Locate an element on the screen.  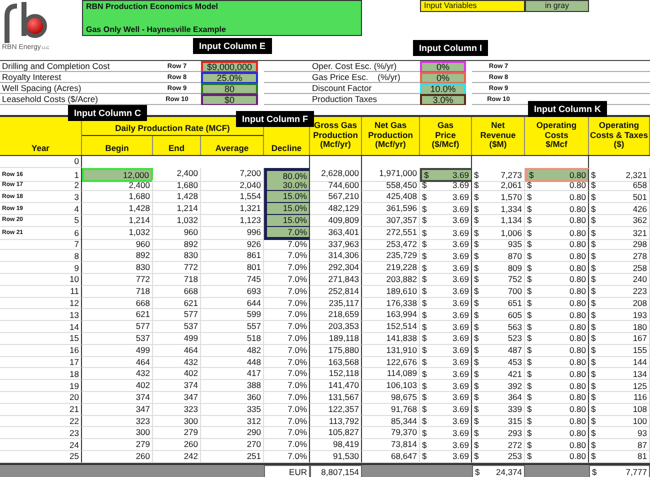
callout-label: Input Column I is located at coordinates (450, 48).